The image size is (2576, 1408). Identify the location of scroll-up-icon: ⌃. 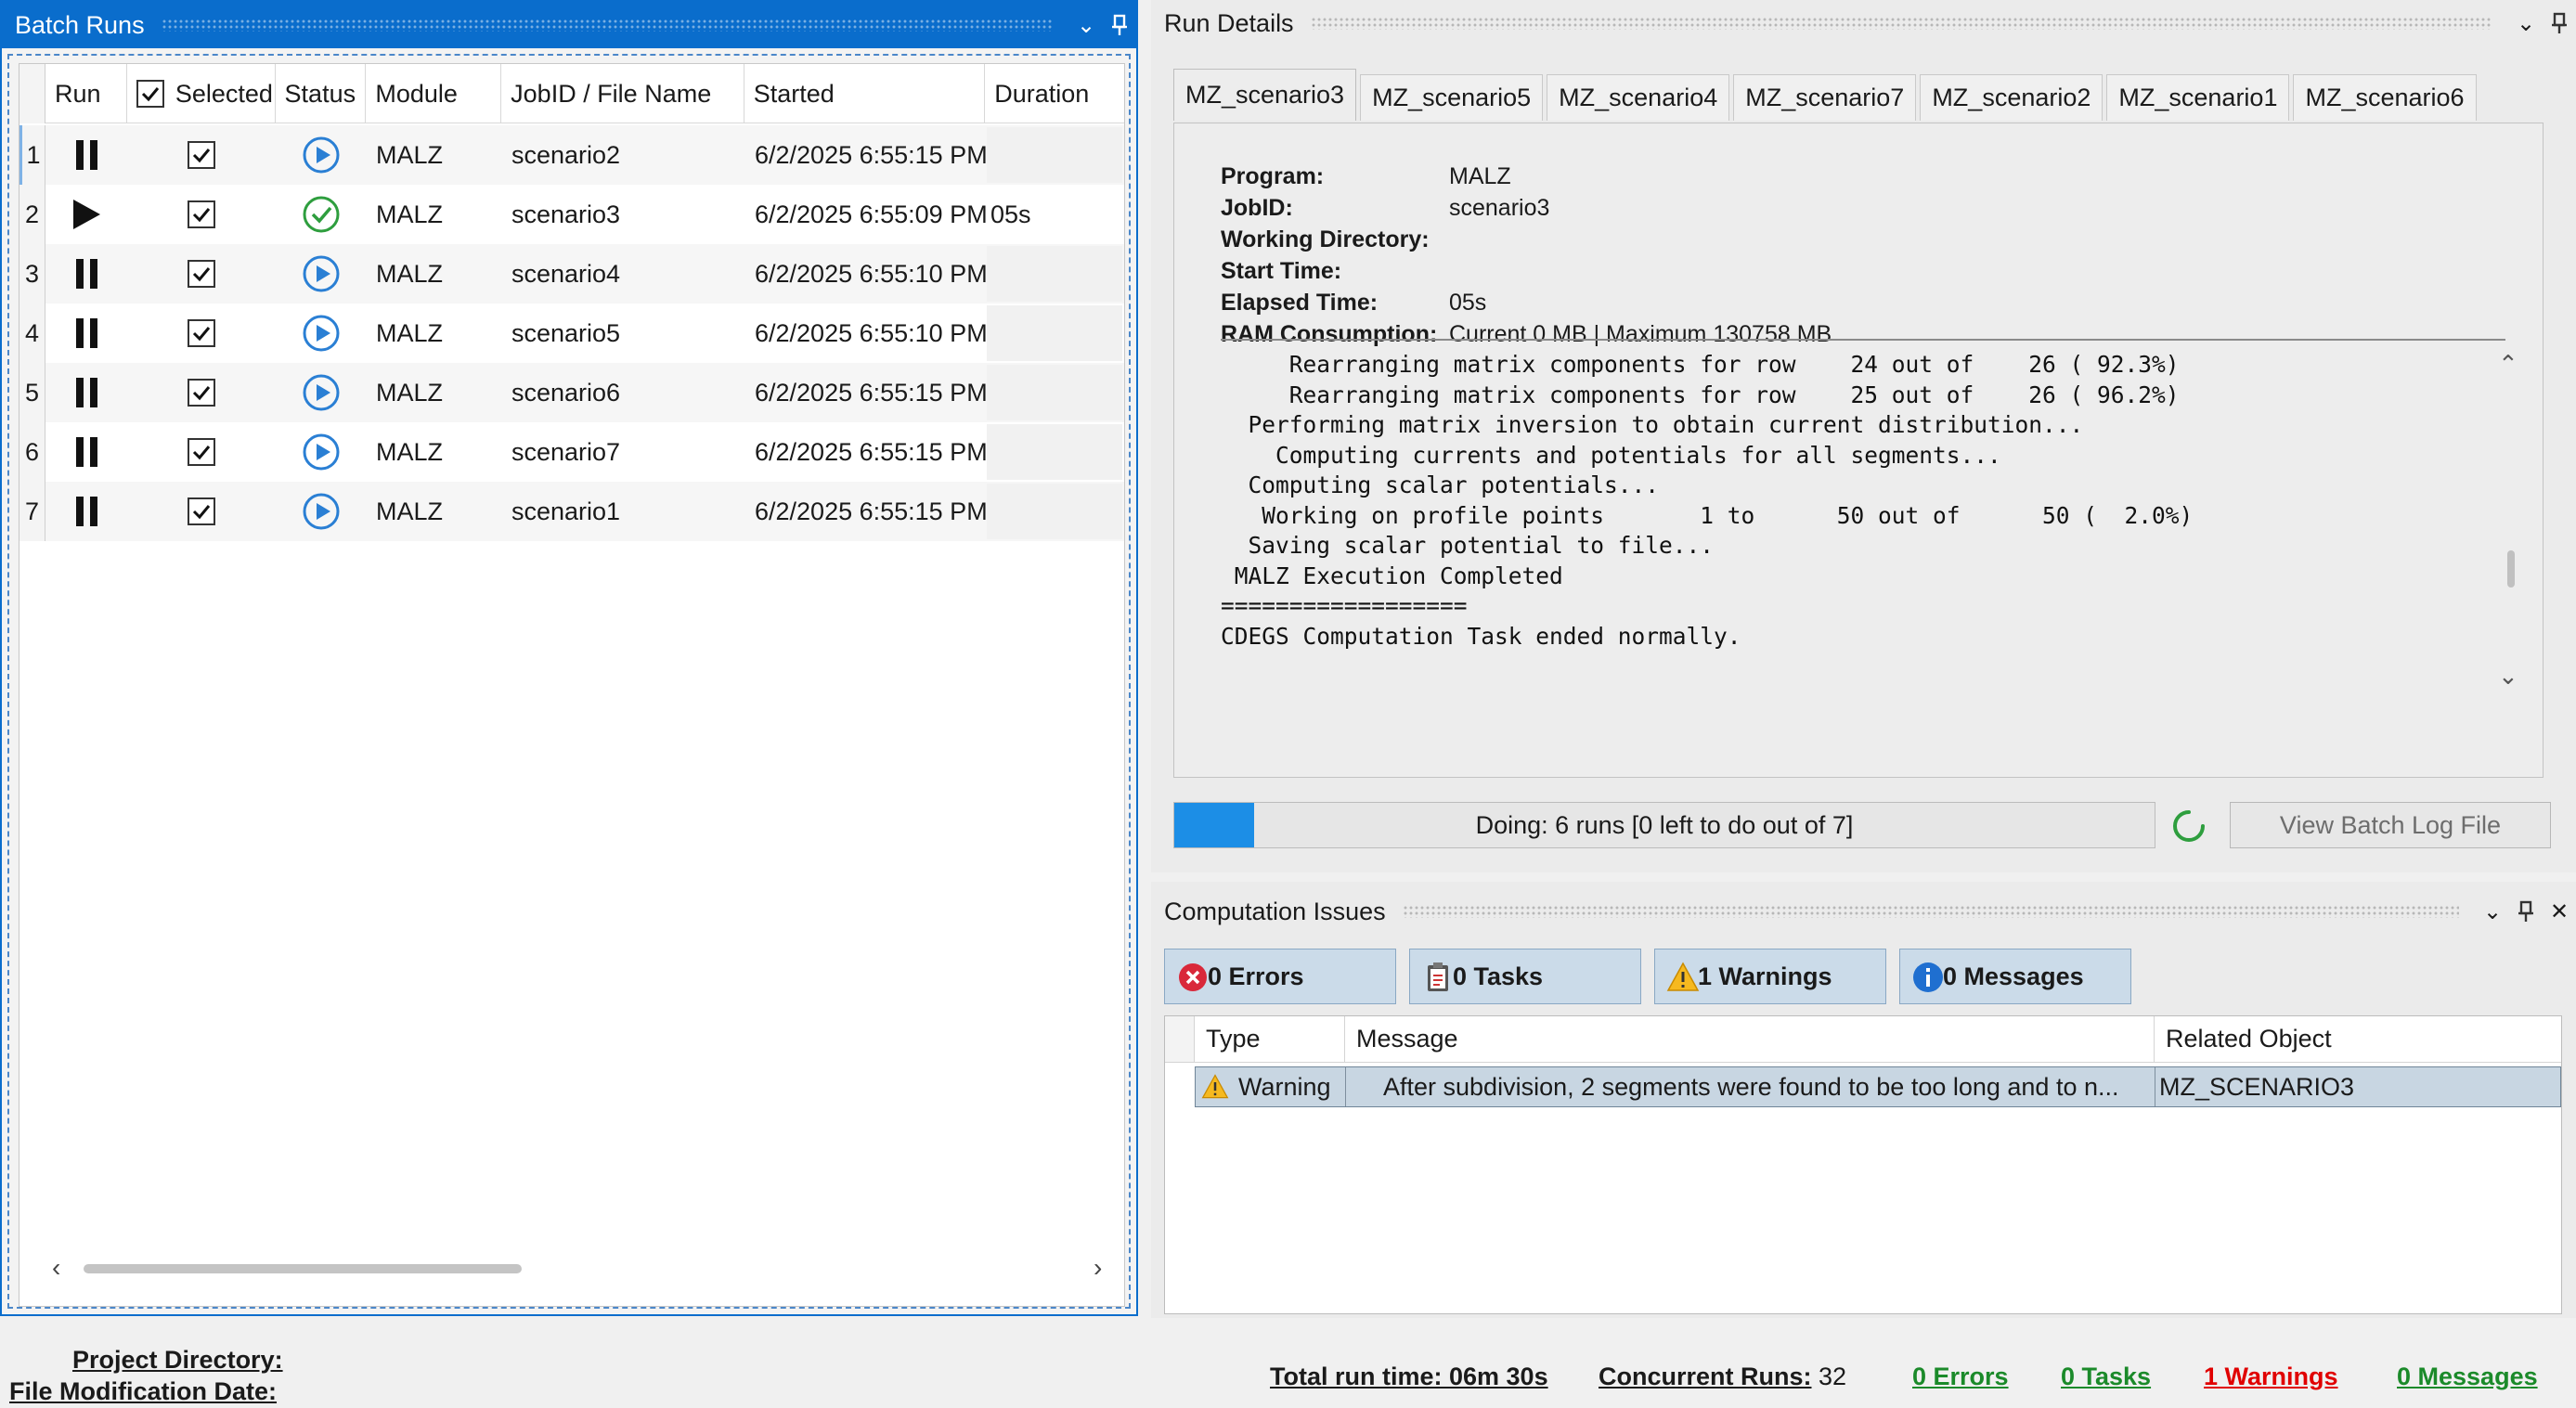
(2508, 364).